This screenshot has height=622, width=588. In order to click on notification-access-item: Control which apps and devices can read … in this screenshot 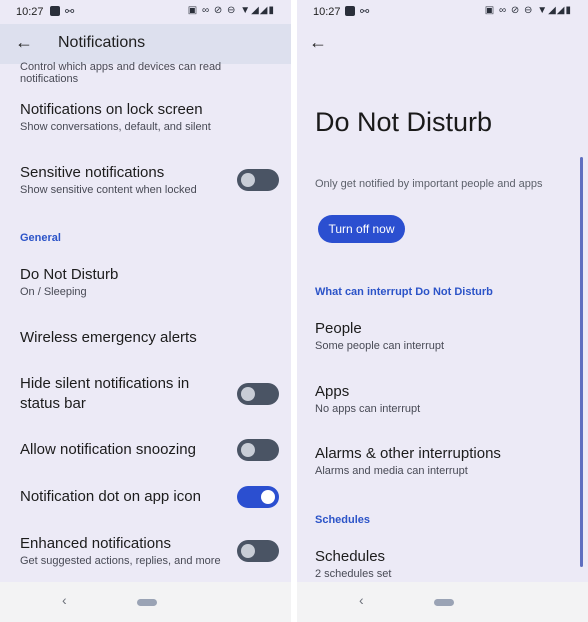, I will do `click(149, 72)`.